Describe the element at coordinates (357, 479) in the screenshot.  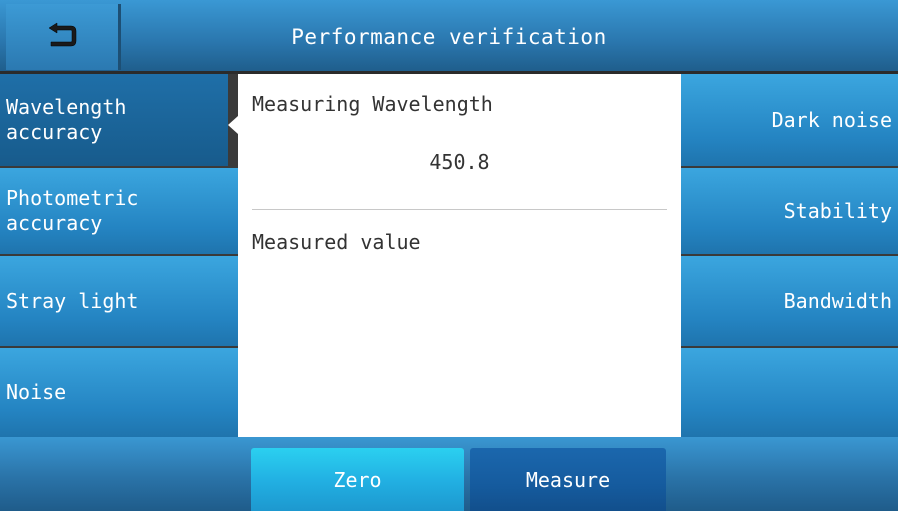
I see `zero-button: Zero` at that location.